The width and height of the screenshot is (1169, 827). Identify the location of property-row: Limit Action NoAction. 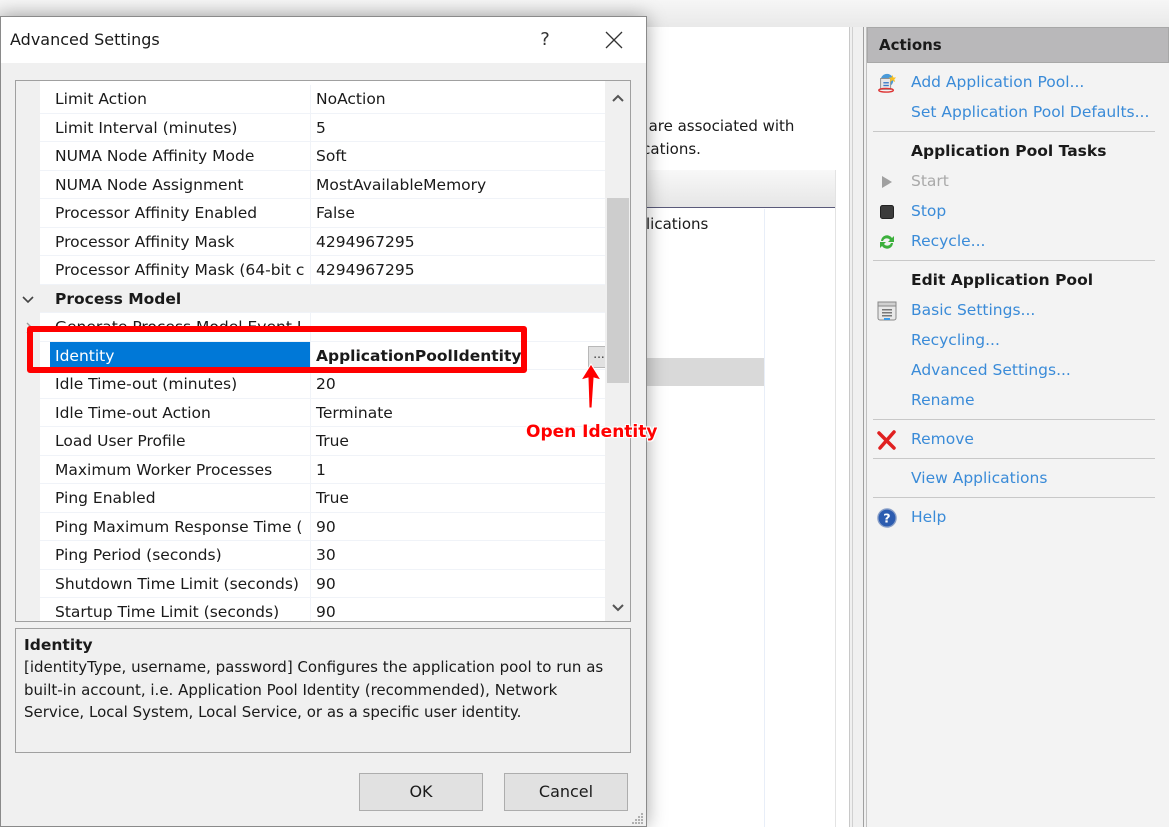
(322, 99).